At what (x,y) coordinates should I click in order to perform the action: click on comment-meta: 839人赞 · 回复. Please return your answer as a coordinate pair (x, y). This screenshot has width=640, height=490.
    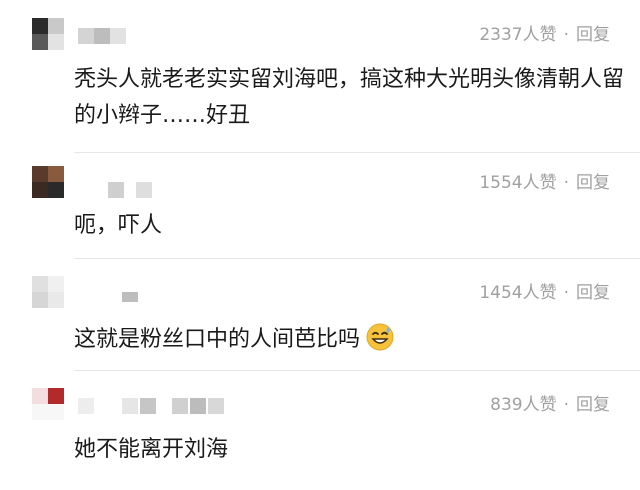
    Looking at the image, I should click on (550, 402).